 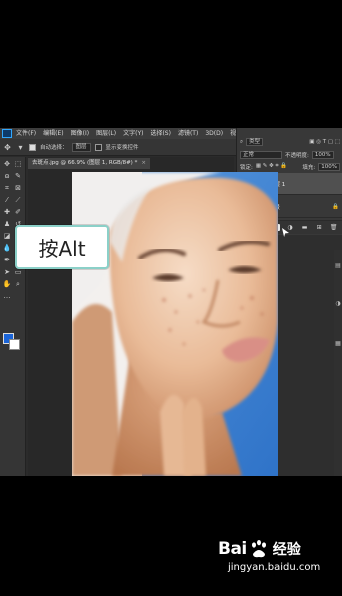 I want to click on new-layer-icon: ⊞, so click(x=319, y=227).